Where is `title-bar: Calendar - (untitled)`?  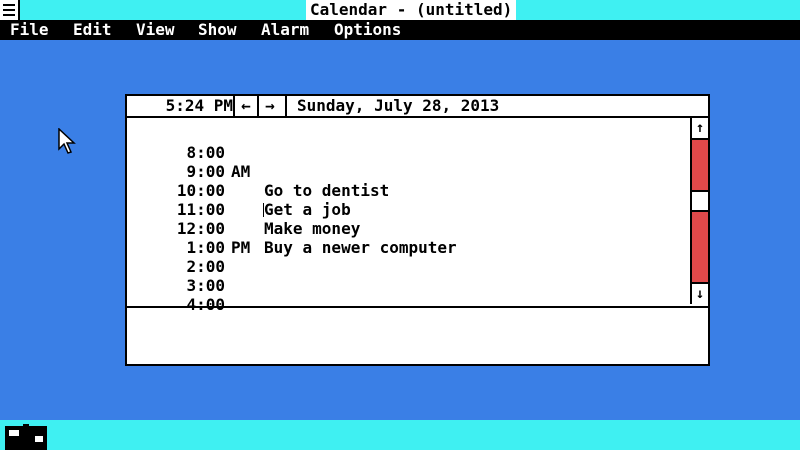 title-bar: Calendar - (untitled) is located at coordinates (400, 10).